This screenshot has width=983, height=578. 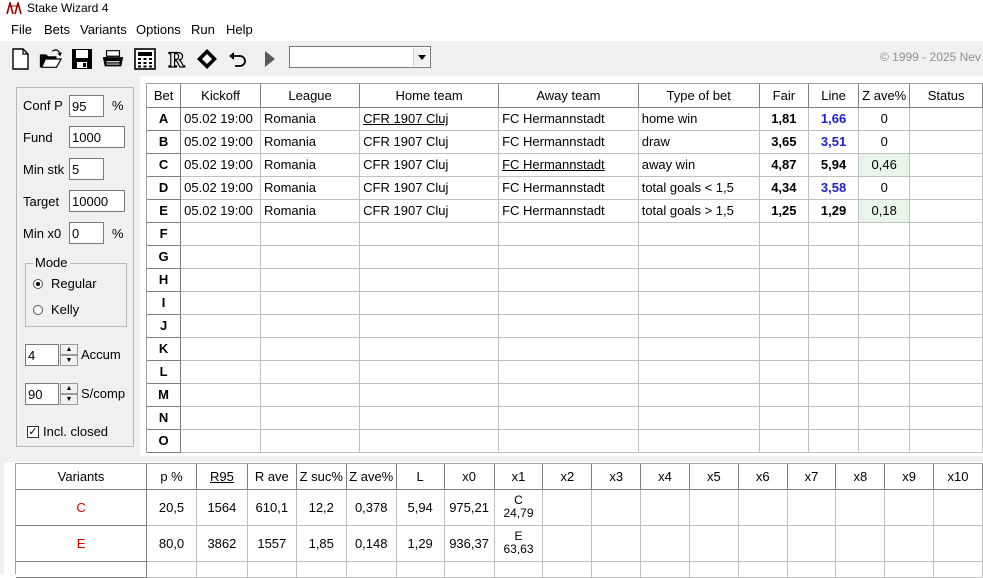 I want to click on cell-fair: 3,65, so click(x=784, y=142).